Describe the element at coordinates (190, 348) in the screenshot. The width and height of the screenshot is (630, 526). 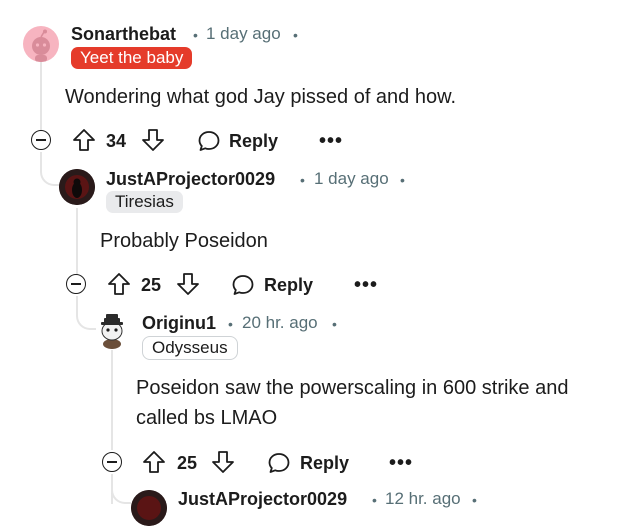
I see `user-flair: Odysseus` at that location.